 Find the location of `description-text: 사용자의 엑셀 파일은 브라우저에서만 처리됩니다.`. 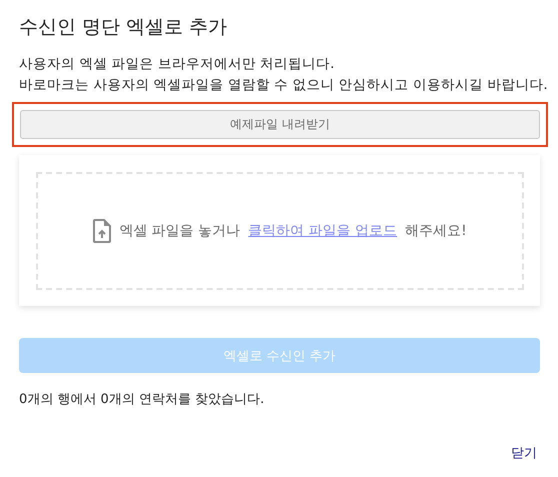

description-text: 사용자의 엑셀 파일은 브라우저에서만 처리됩니다. is located at coordinates (177, 64).